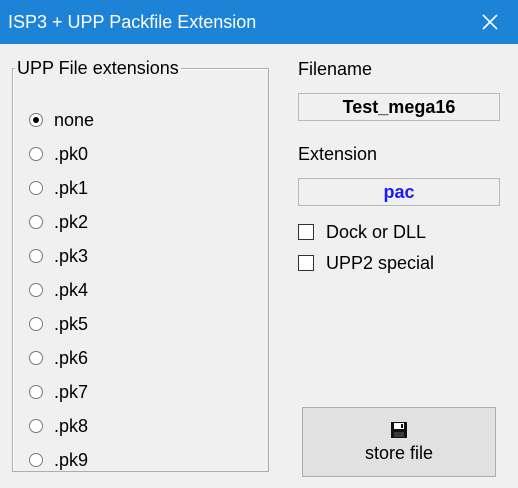 The height and width of the screenshot is (488, 518). I want to click on title-bar: ISP3 + UPP Packfile Extension, so click(259, 22).